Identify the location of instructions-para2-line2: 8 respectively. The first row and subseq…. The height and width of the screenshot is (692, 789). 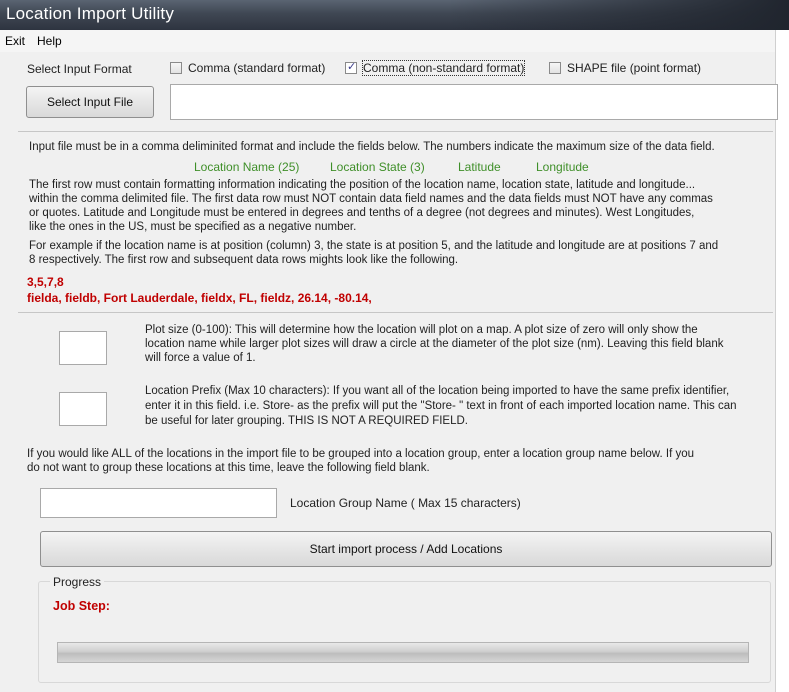
(244, 260).